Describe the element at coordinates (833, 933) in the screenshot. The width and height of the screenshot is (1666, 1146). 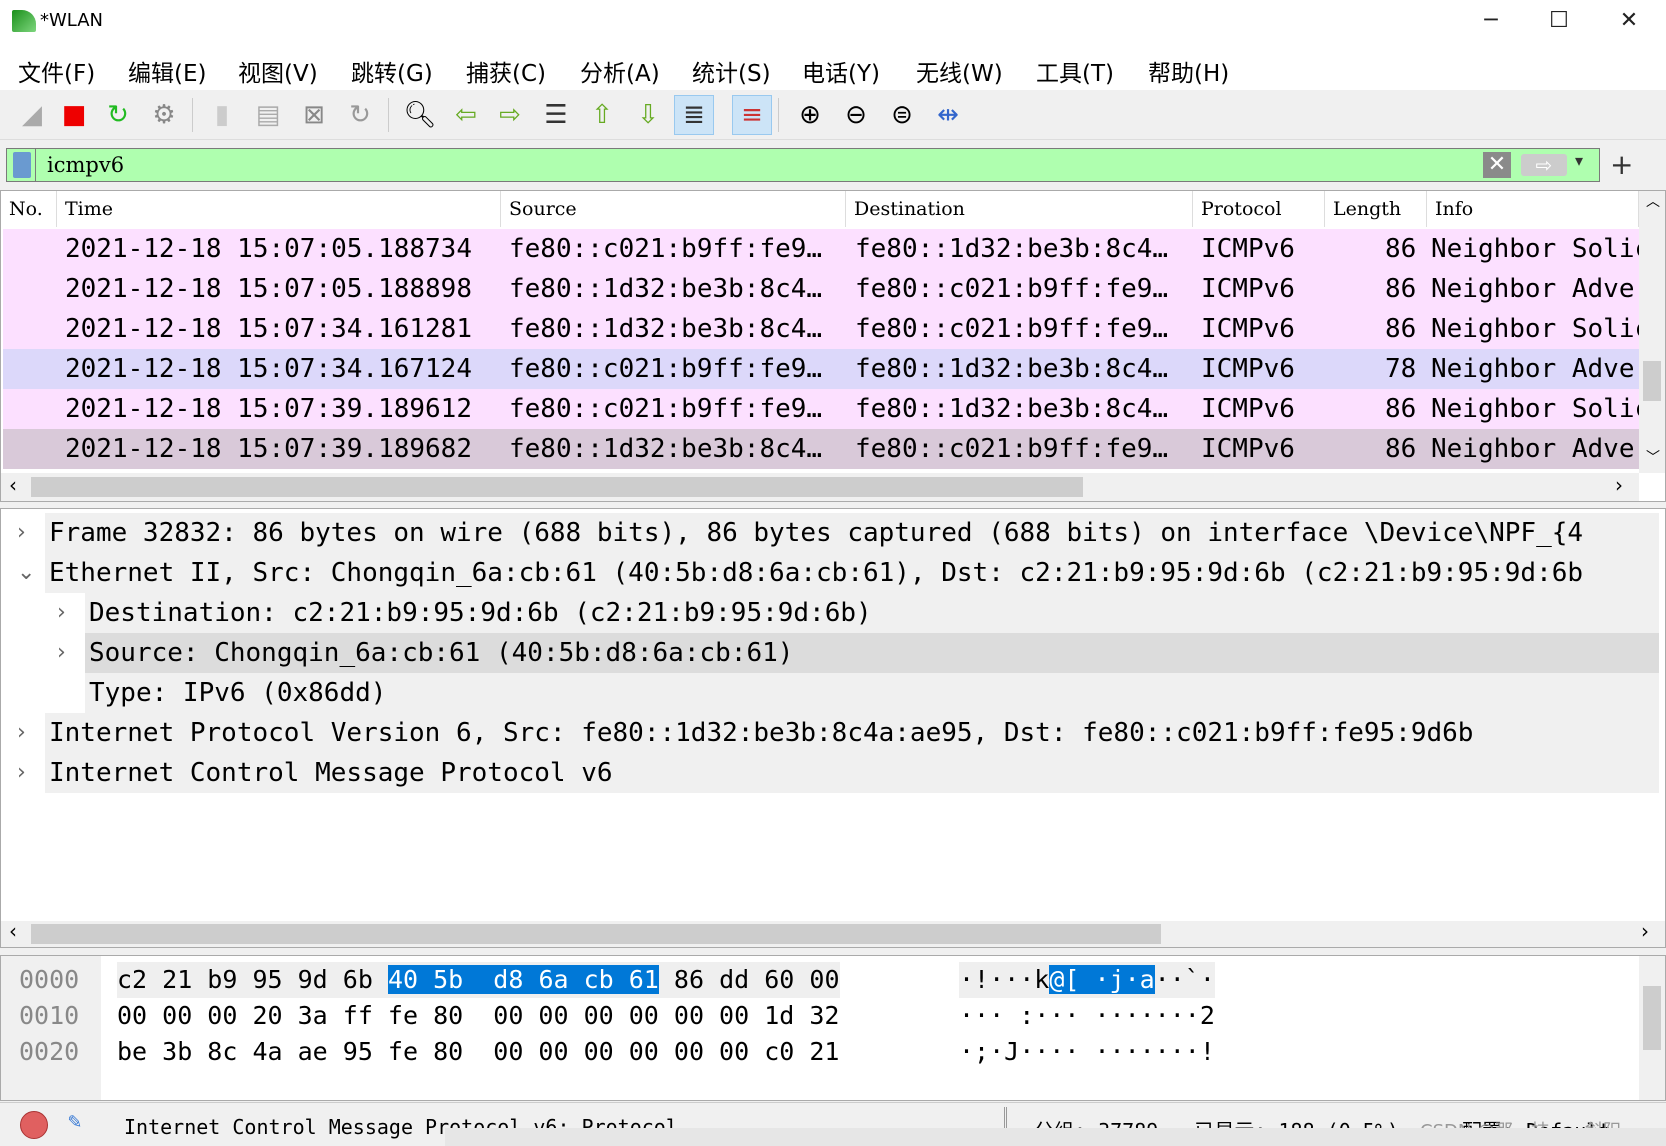
I see `details-horizontal-scrollbar: ‹ ›` at that location.